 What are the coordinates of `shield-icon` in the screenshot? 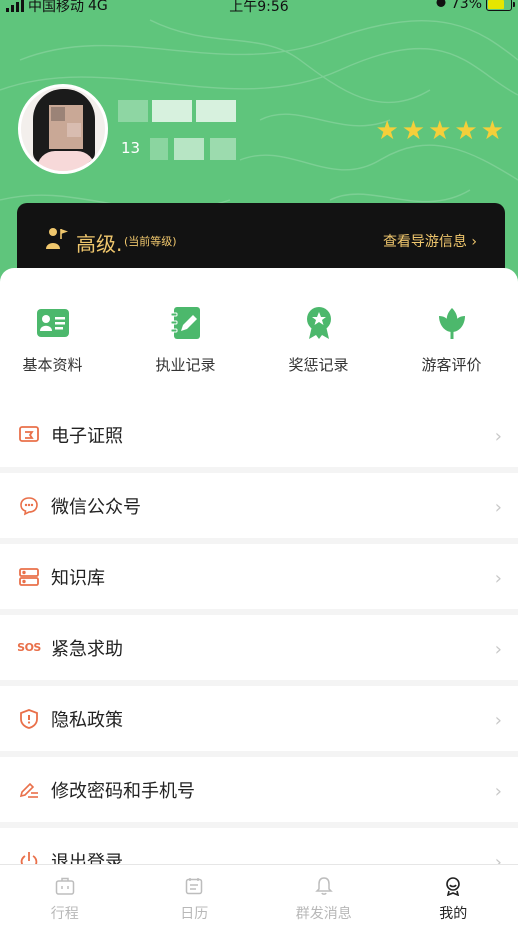 It's located at (29, 719).